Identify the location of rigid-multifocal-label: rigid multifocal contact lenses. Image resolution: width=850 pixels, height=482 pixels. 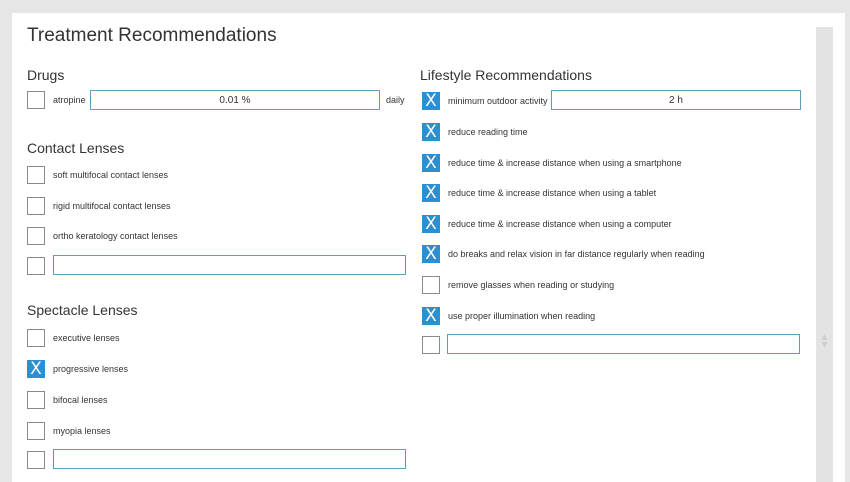
(112, 206).